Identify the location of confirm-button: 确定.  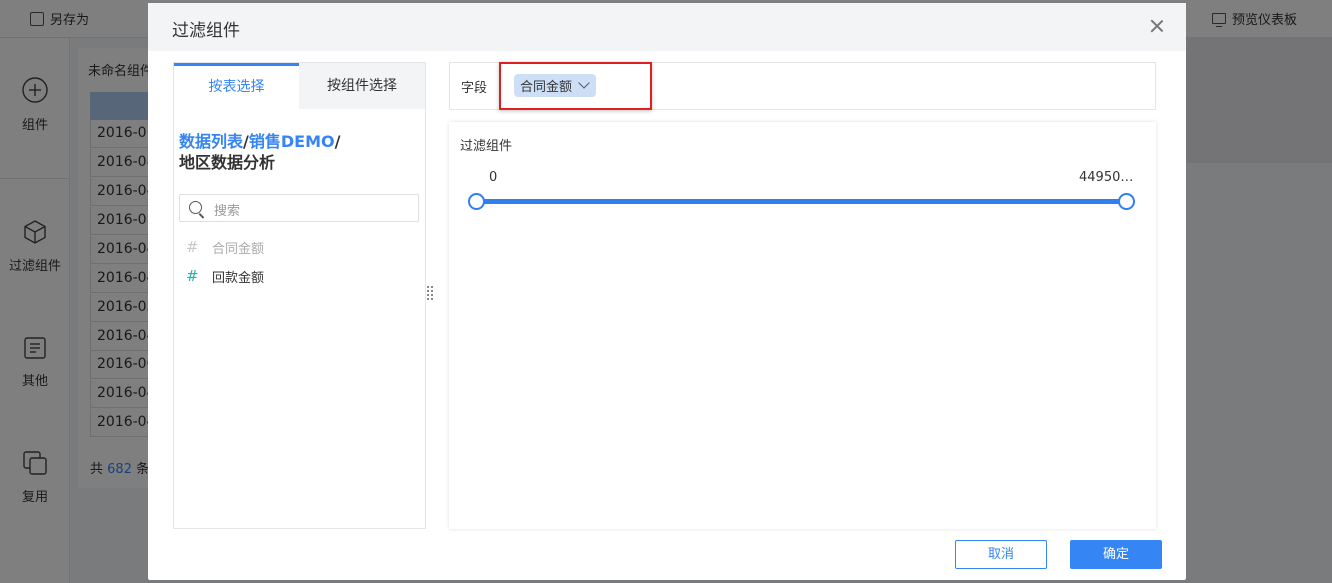
(1116, 554).